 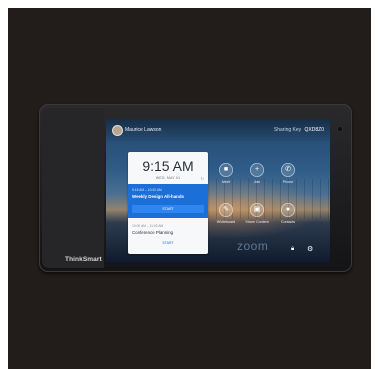 I want to click on lock-icon: 🔒︎, so click(x=292, y=249).